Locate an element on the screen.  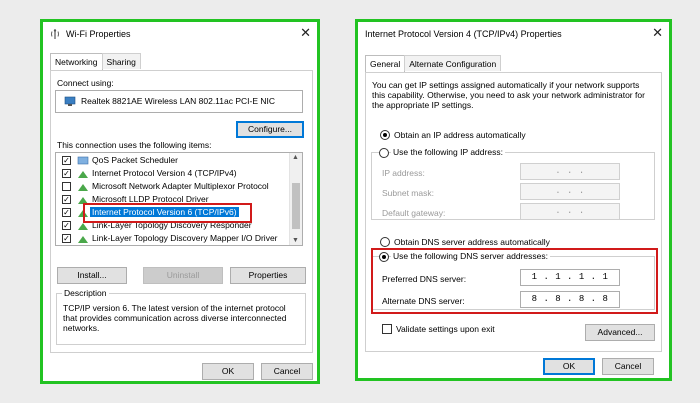
default-gateway-field: . . . is located at coordinates (570, 211).